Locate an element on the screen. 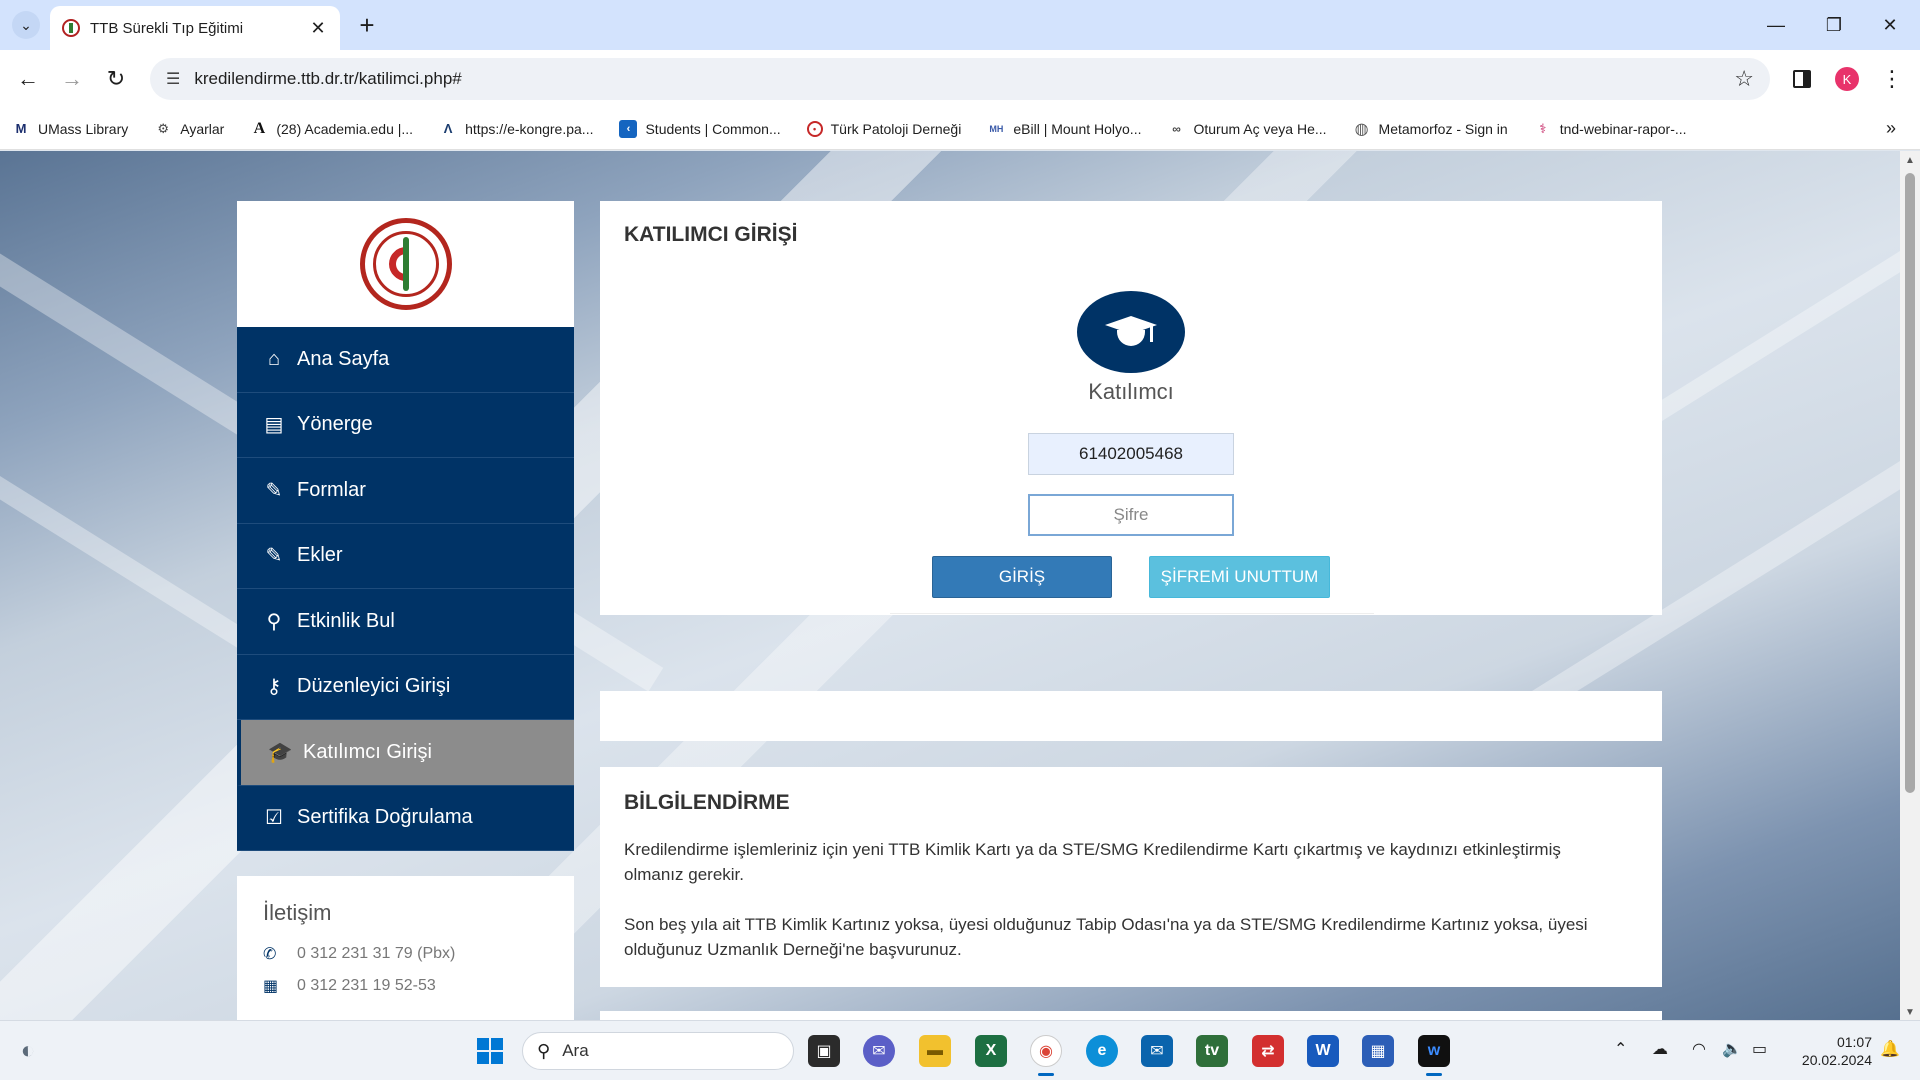  participant-avatar is located at coordinates (1131, 332).